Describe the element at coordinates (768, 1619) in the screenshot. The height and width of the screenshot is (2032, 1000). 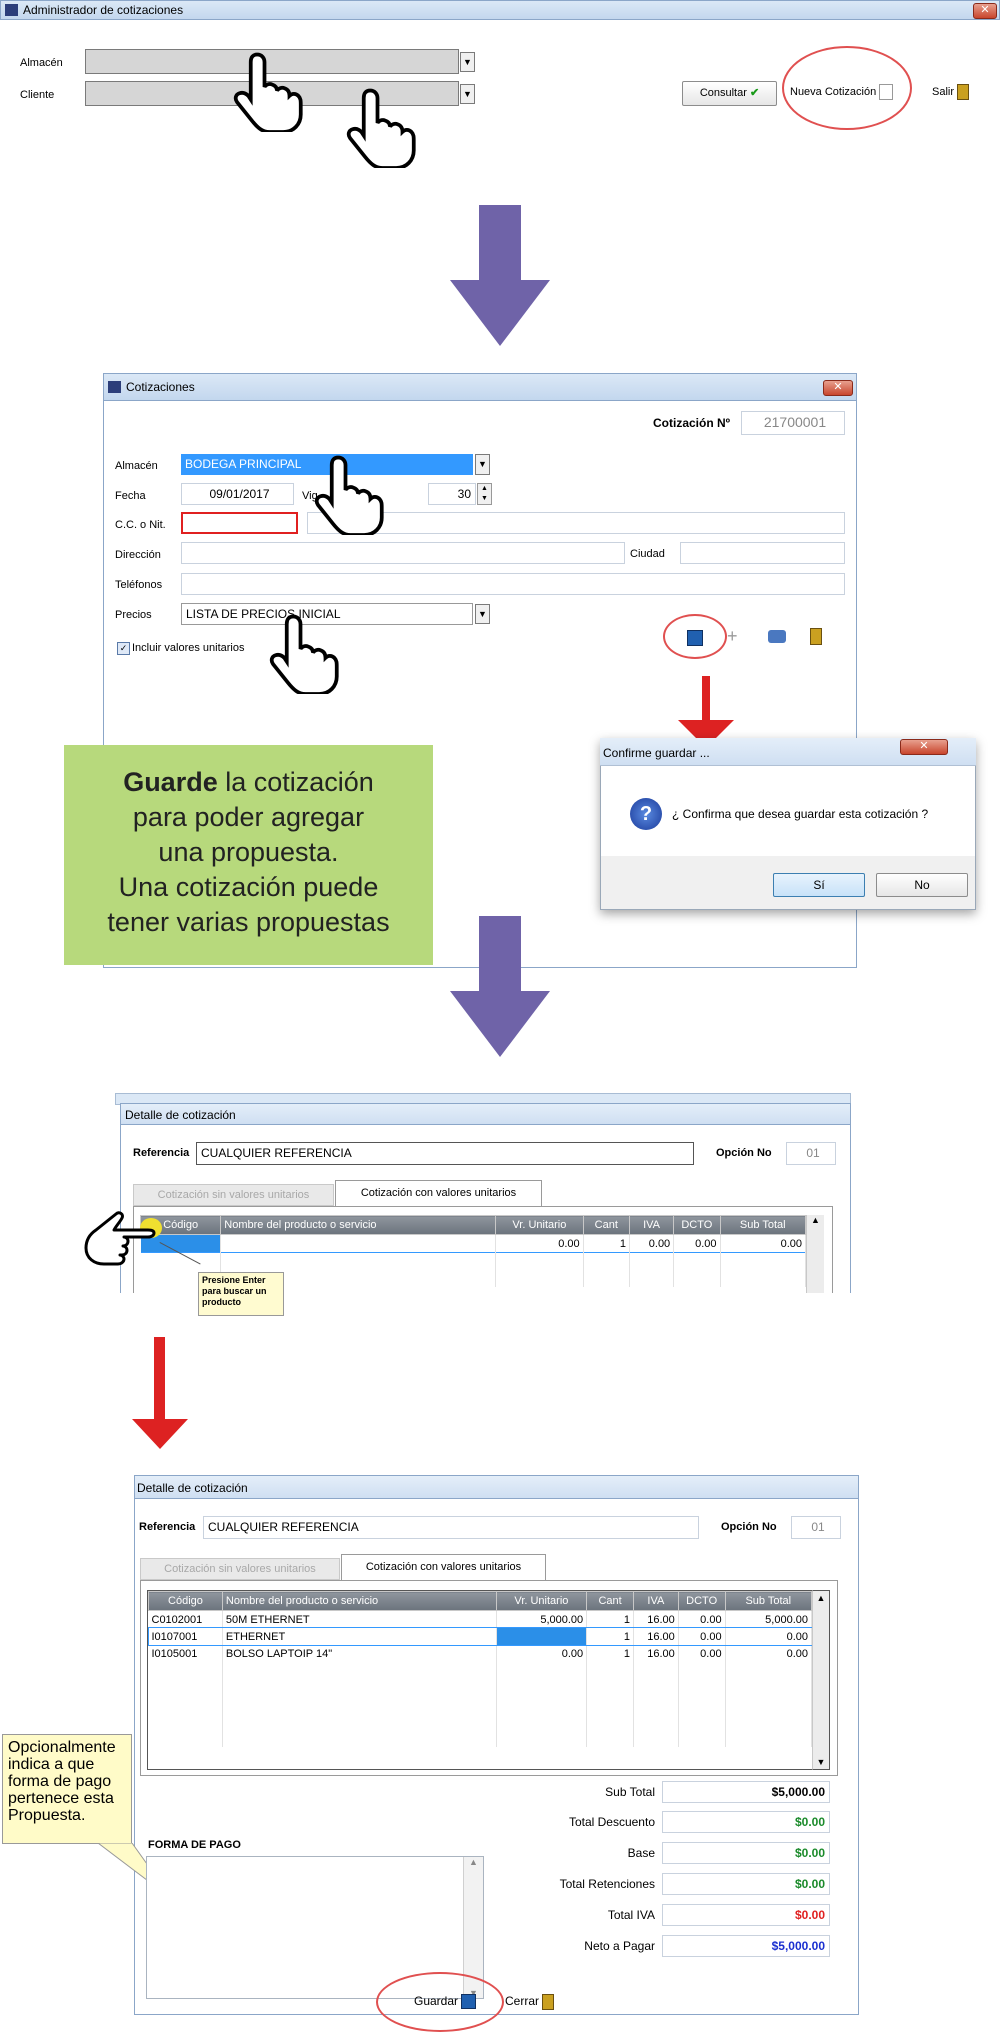
I see `cell-sub: 5,000.00` at that location.